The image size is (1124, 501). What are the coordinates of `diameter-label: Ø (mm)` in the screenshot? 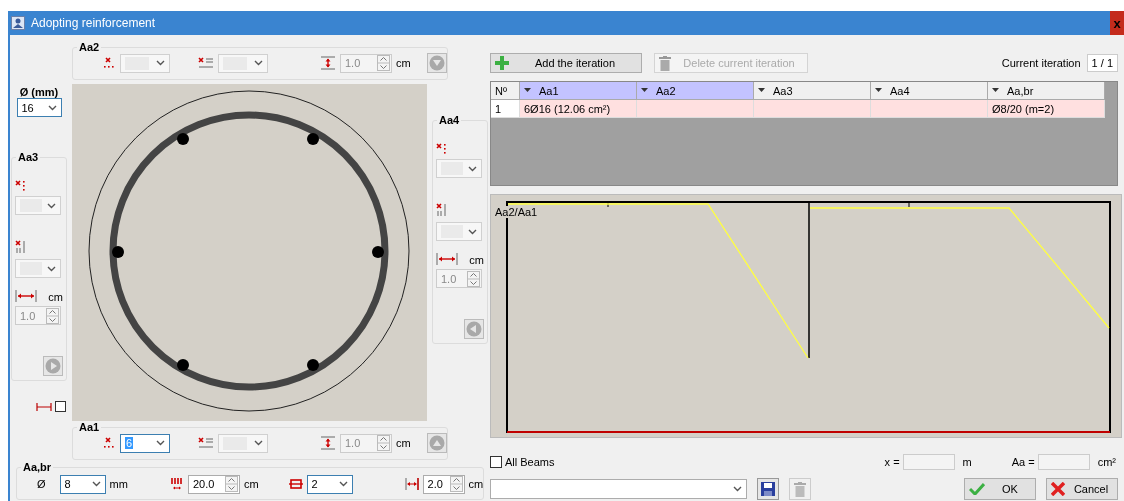 It's located at (39, 92).